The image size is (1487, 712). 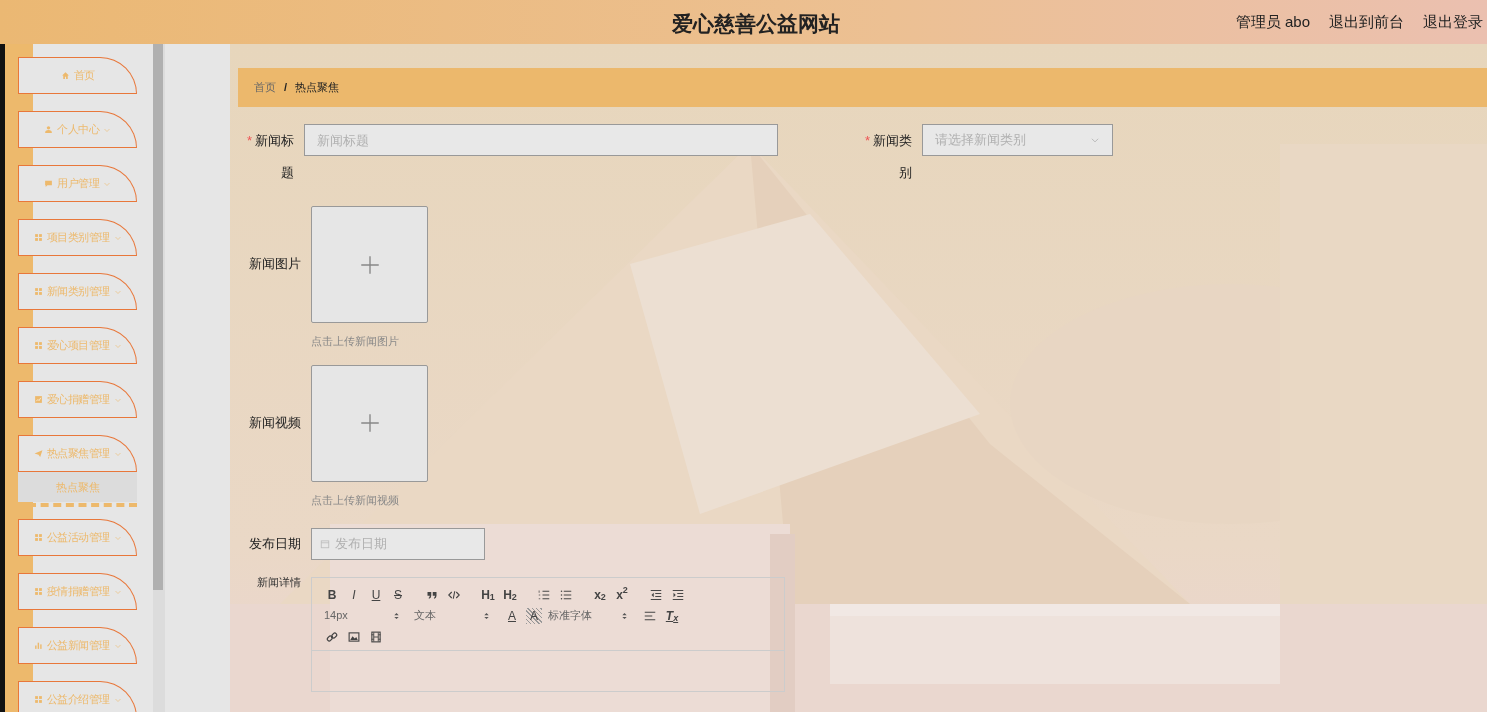 What do you see at coordinates (398, 594) in the screenshot?
I see `format-button: S` at bounding box center [398, 594].